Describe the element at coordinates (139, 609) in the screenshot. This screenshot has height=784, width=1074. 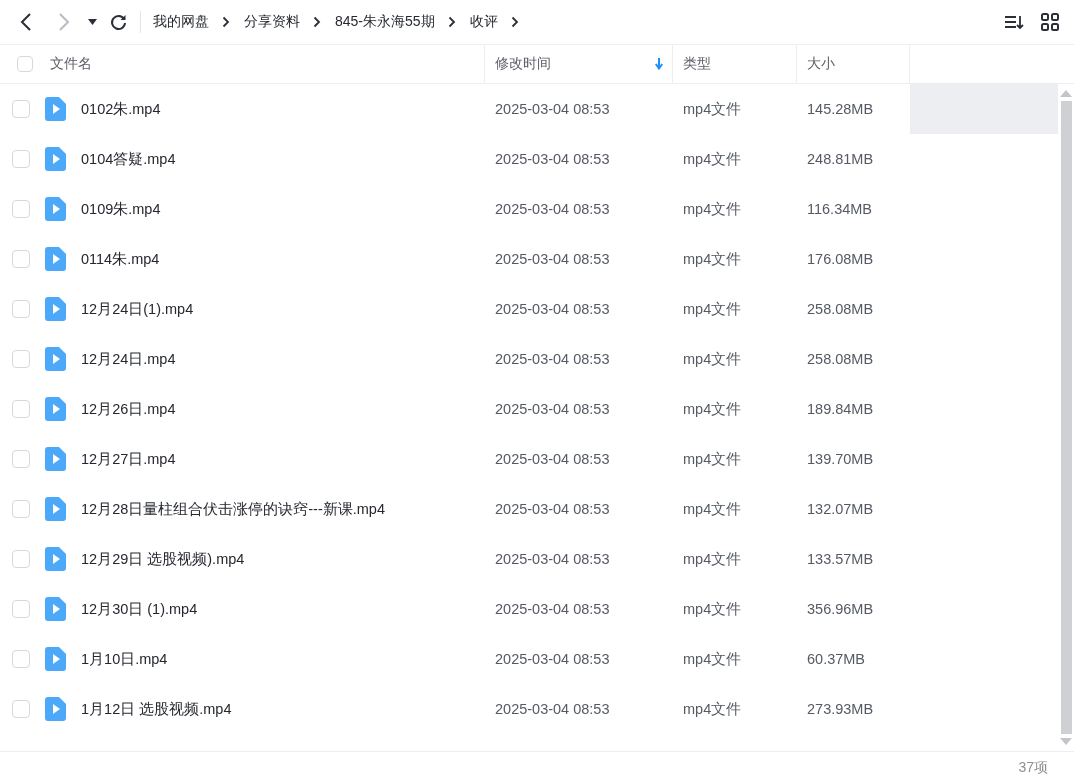
I see `file-name: 12月30日 (1).mp4` at that location.